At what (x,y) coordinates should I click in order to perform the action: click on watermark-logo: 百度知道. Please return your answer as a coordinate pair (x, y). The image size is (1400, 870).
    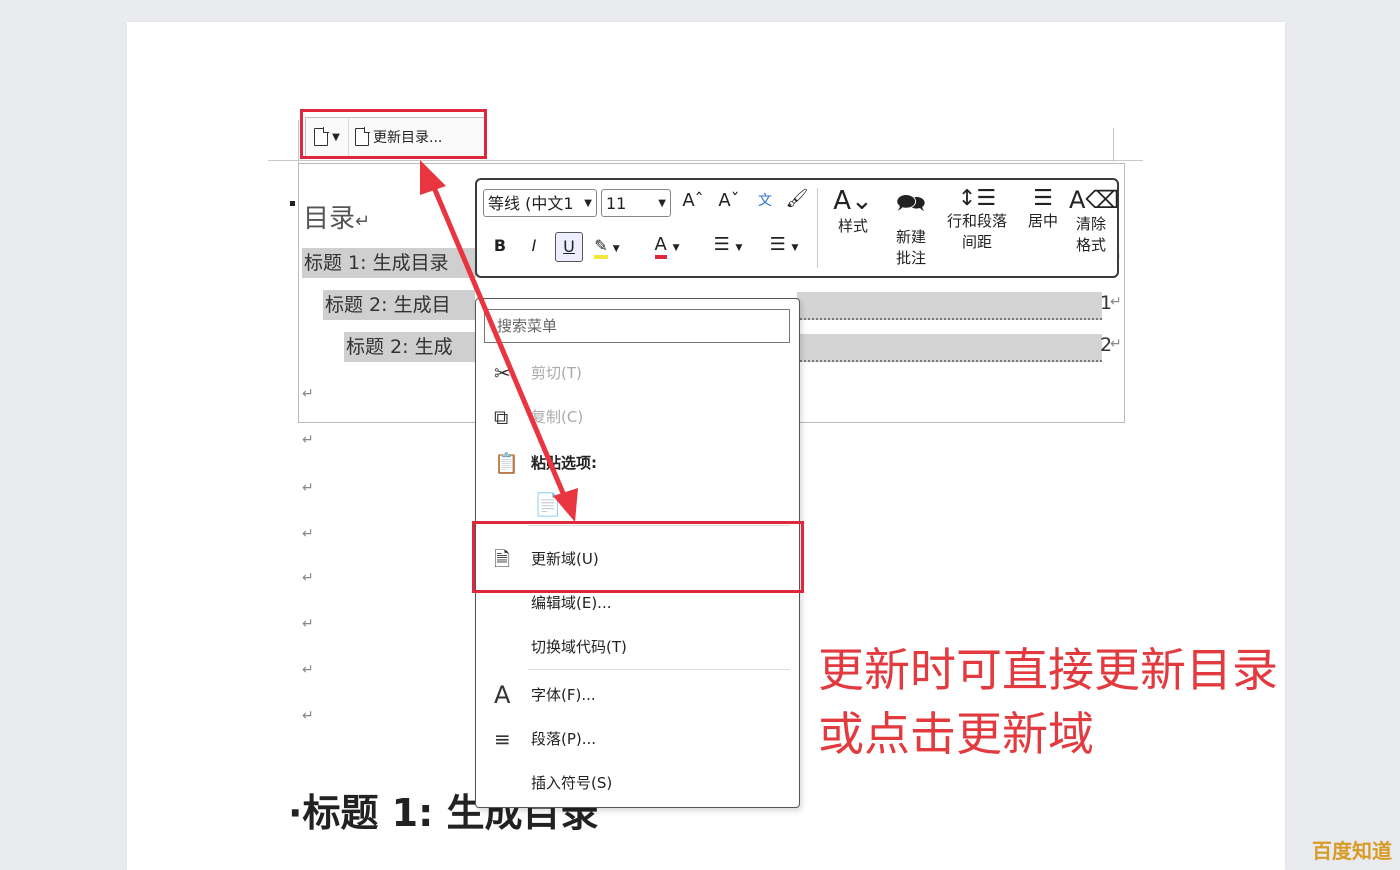
    Looking at the image, I should click on (1352, 851).